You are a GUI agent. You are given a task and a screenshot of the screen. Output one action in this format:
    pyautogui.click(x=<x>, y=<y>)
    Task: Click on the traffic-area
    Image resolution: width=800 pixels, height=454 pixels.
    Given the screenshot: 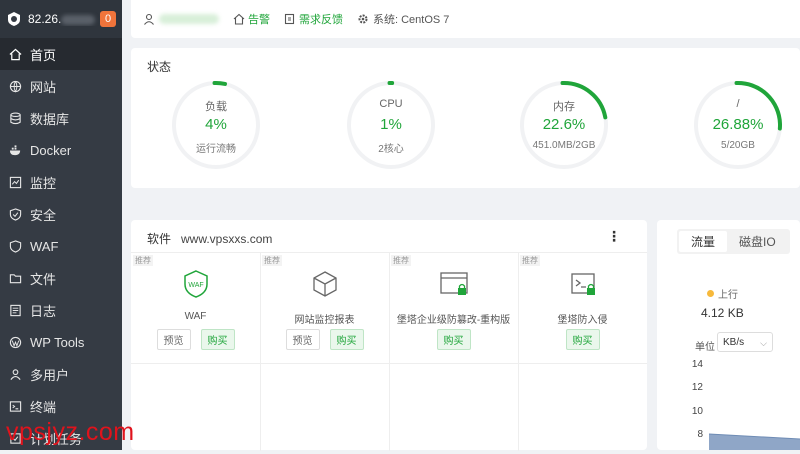 What is the action you would take?
    pyautogui.click(x=754, y=441)
    